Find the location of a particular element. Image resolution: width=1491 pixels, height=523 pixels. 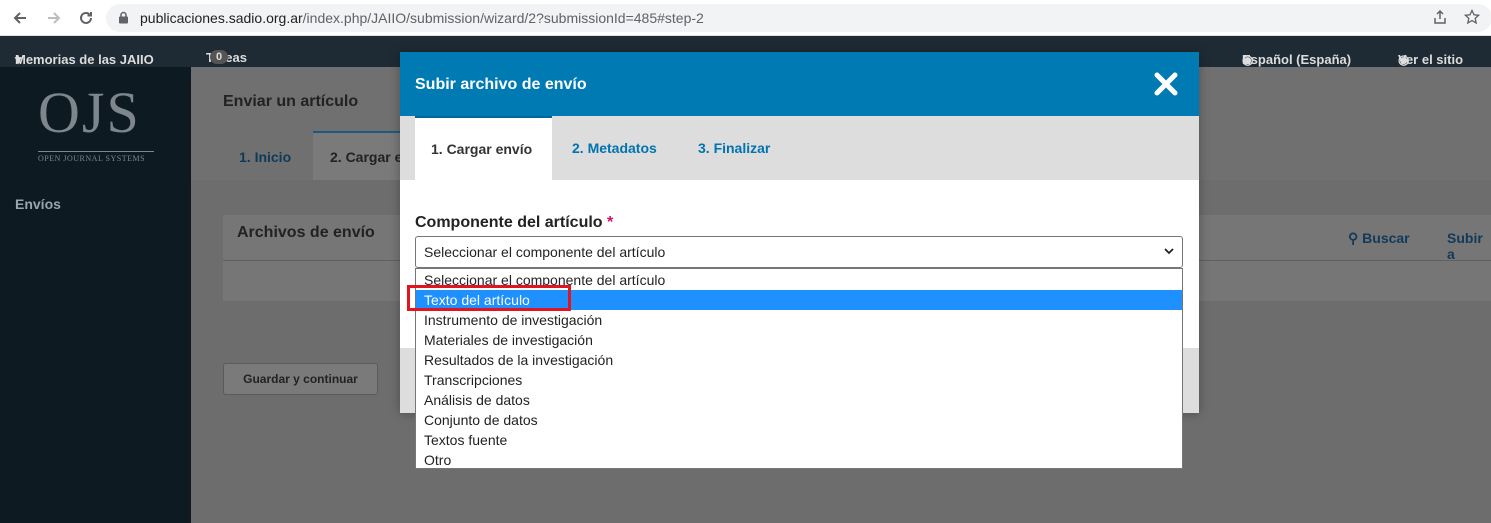

component-select: Seleccionar el componente del artículo is located at coordinates (799, 252).